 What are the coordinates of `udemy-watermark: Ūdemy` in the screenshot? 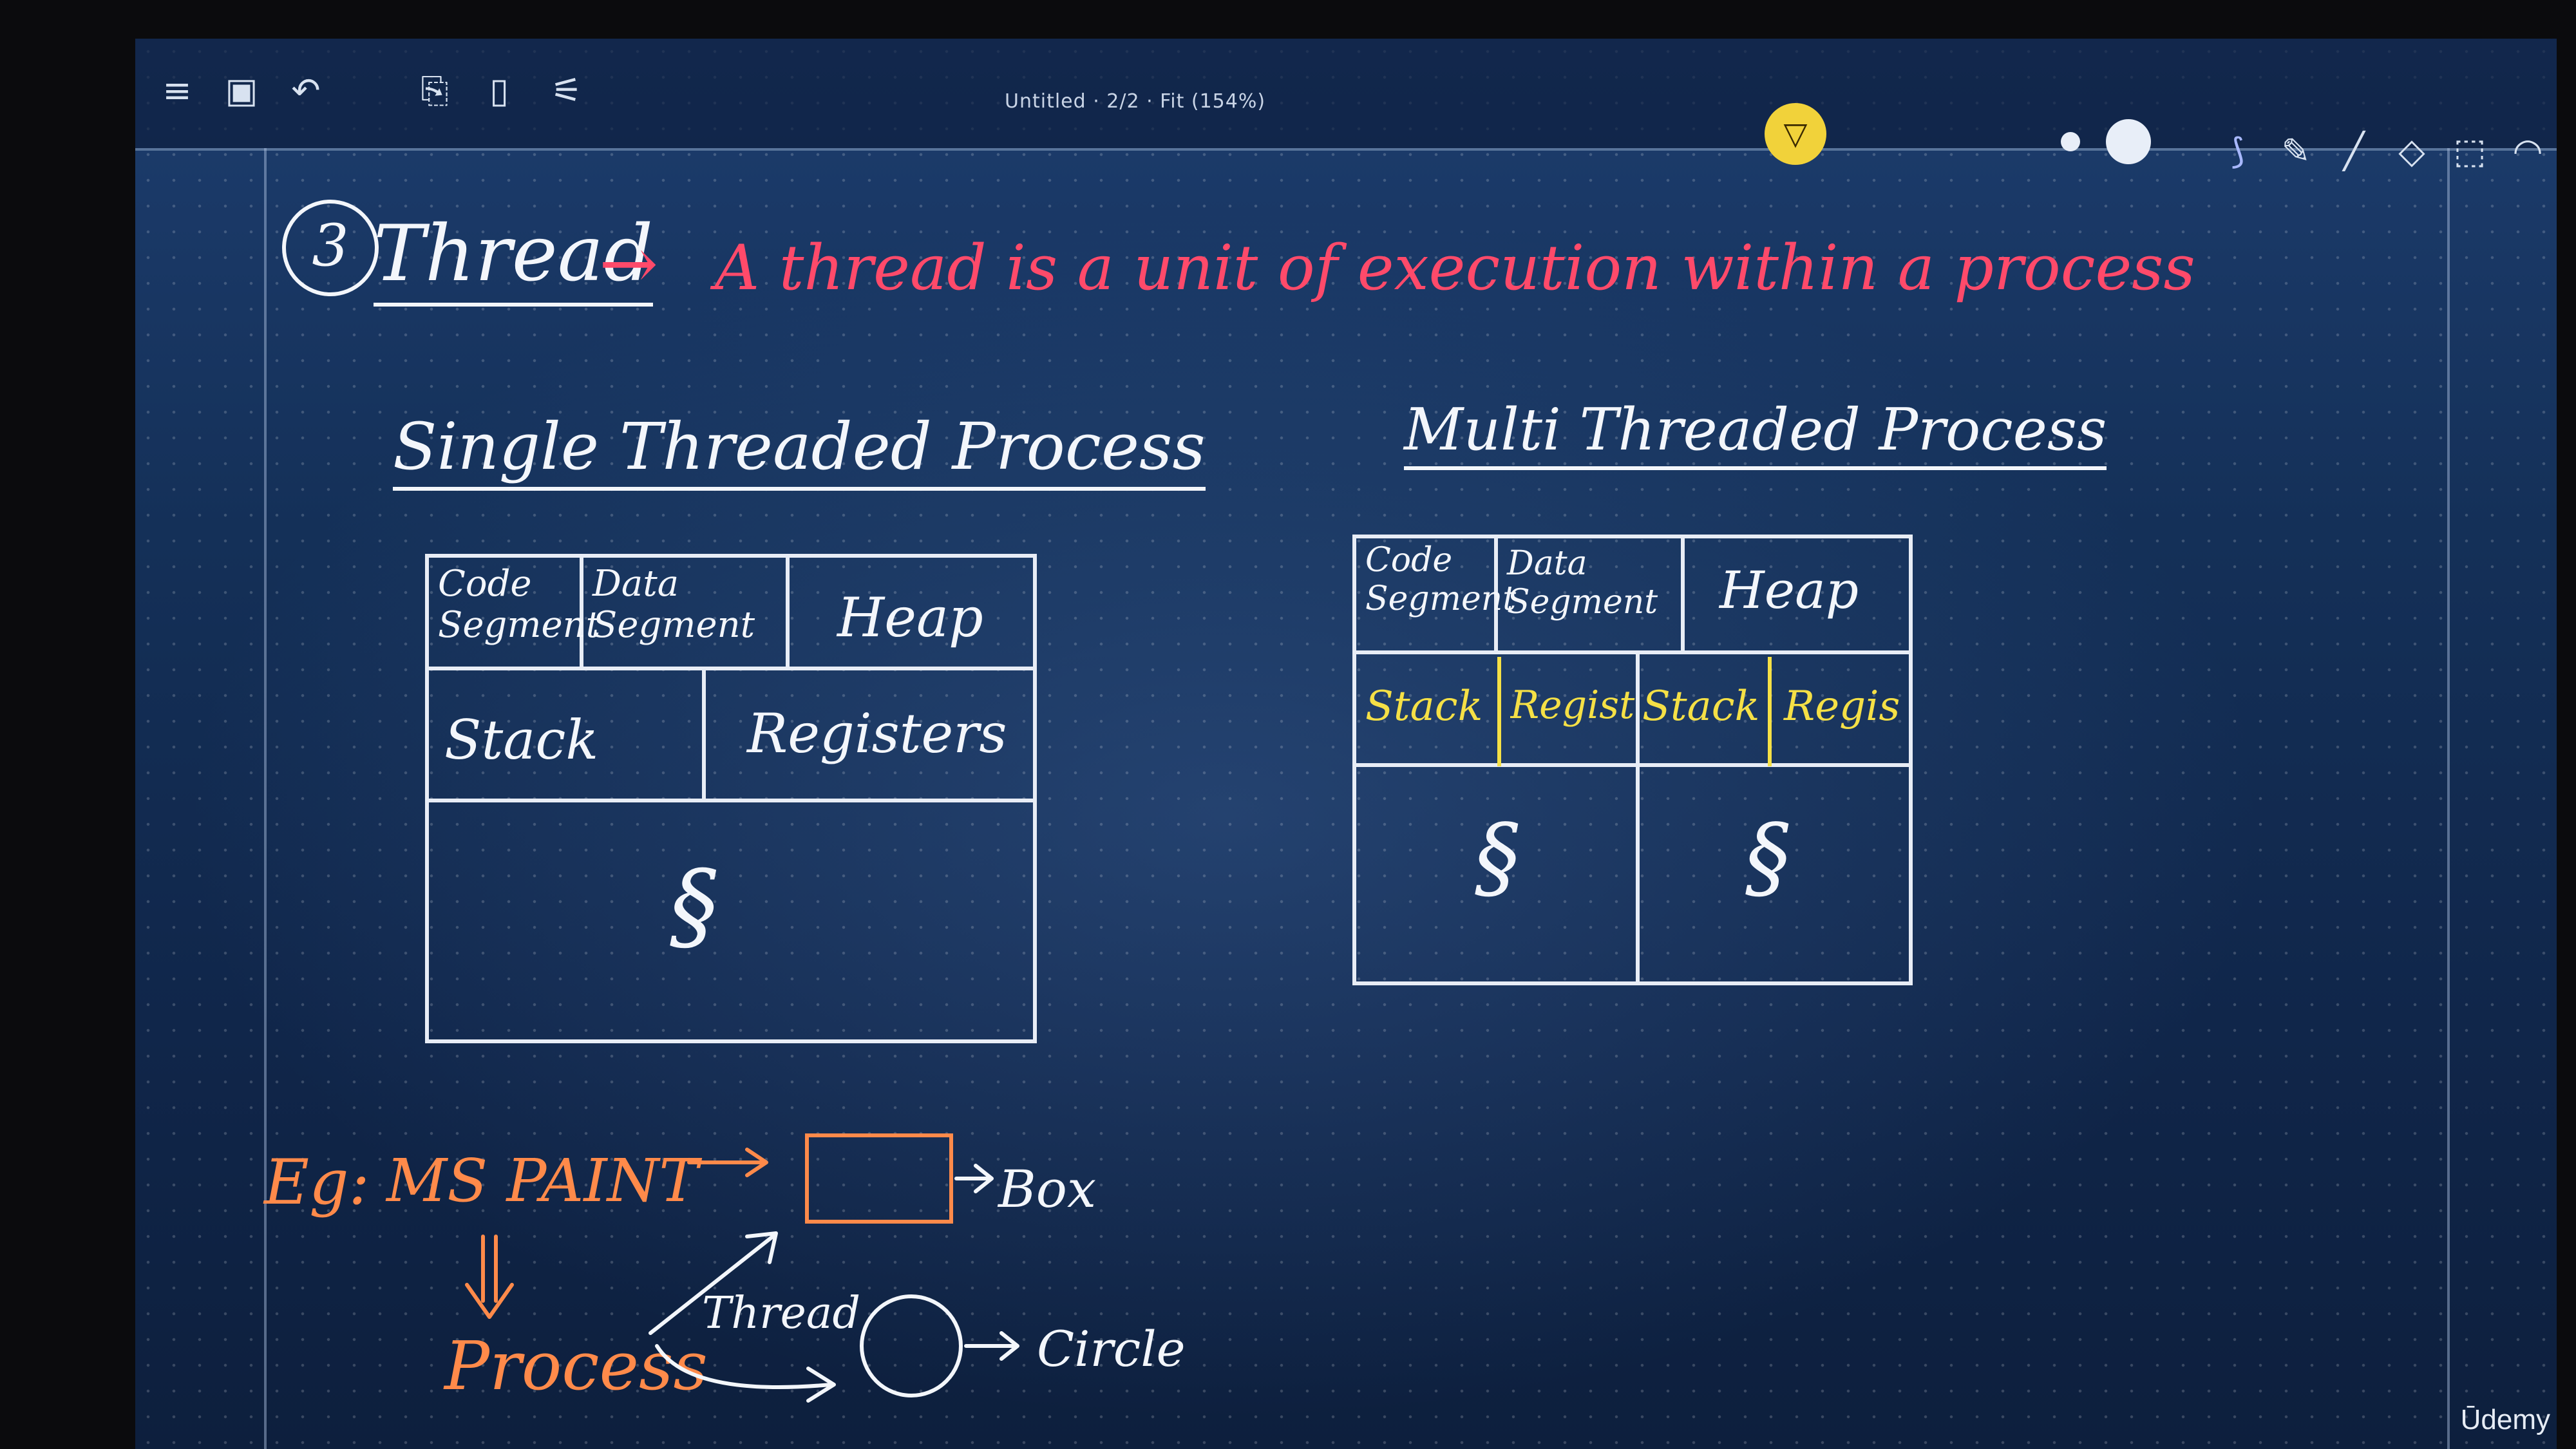 It's located at (2505, 1419).